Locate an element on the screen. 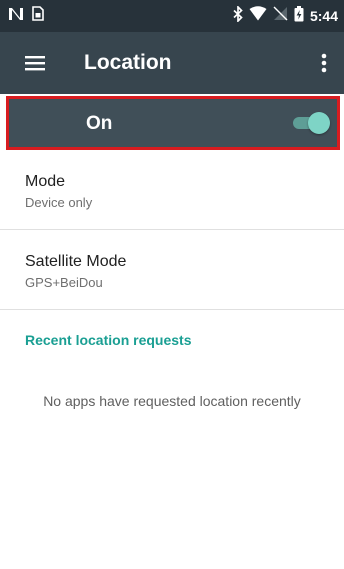 The image size is (344, 569). pref-item-mode: Mode Device only is located at coordinates (172, 190).